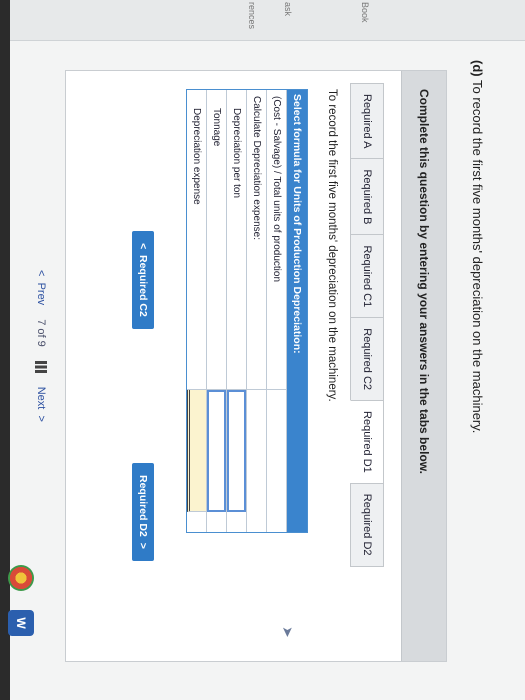 The width and height of the screenshot is (525, 700). I want to click on tab-required-d1: Required D1, so click(367, 441).